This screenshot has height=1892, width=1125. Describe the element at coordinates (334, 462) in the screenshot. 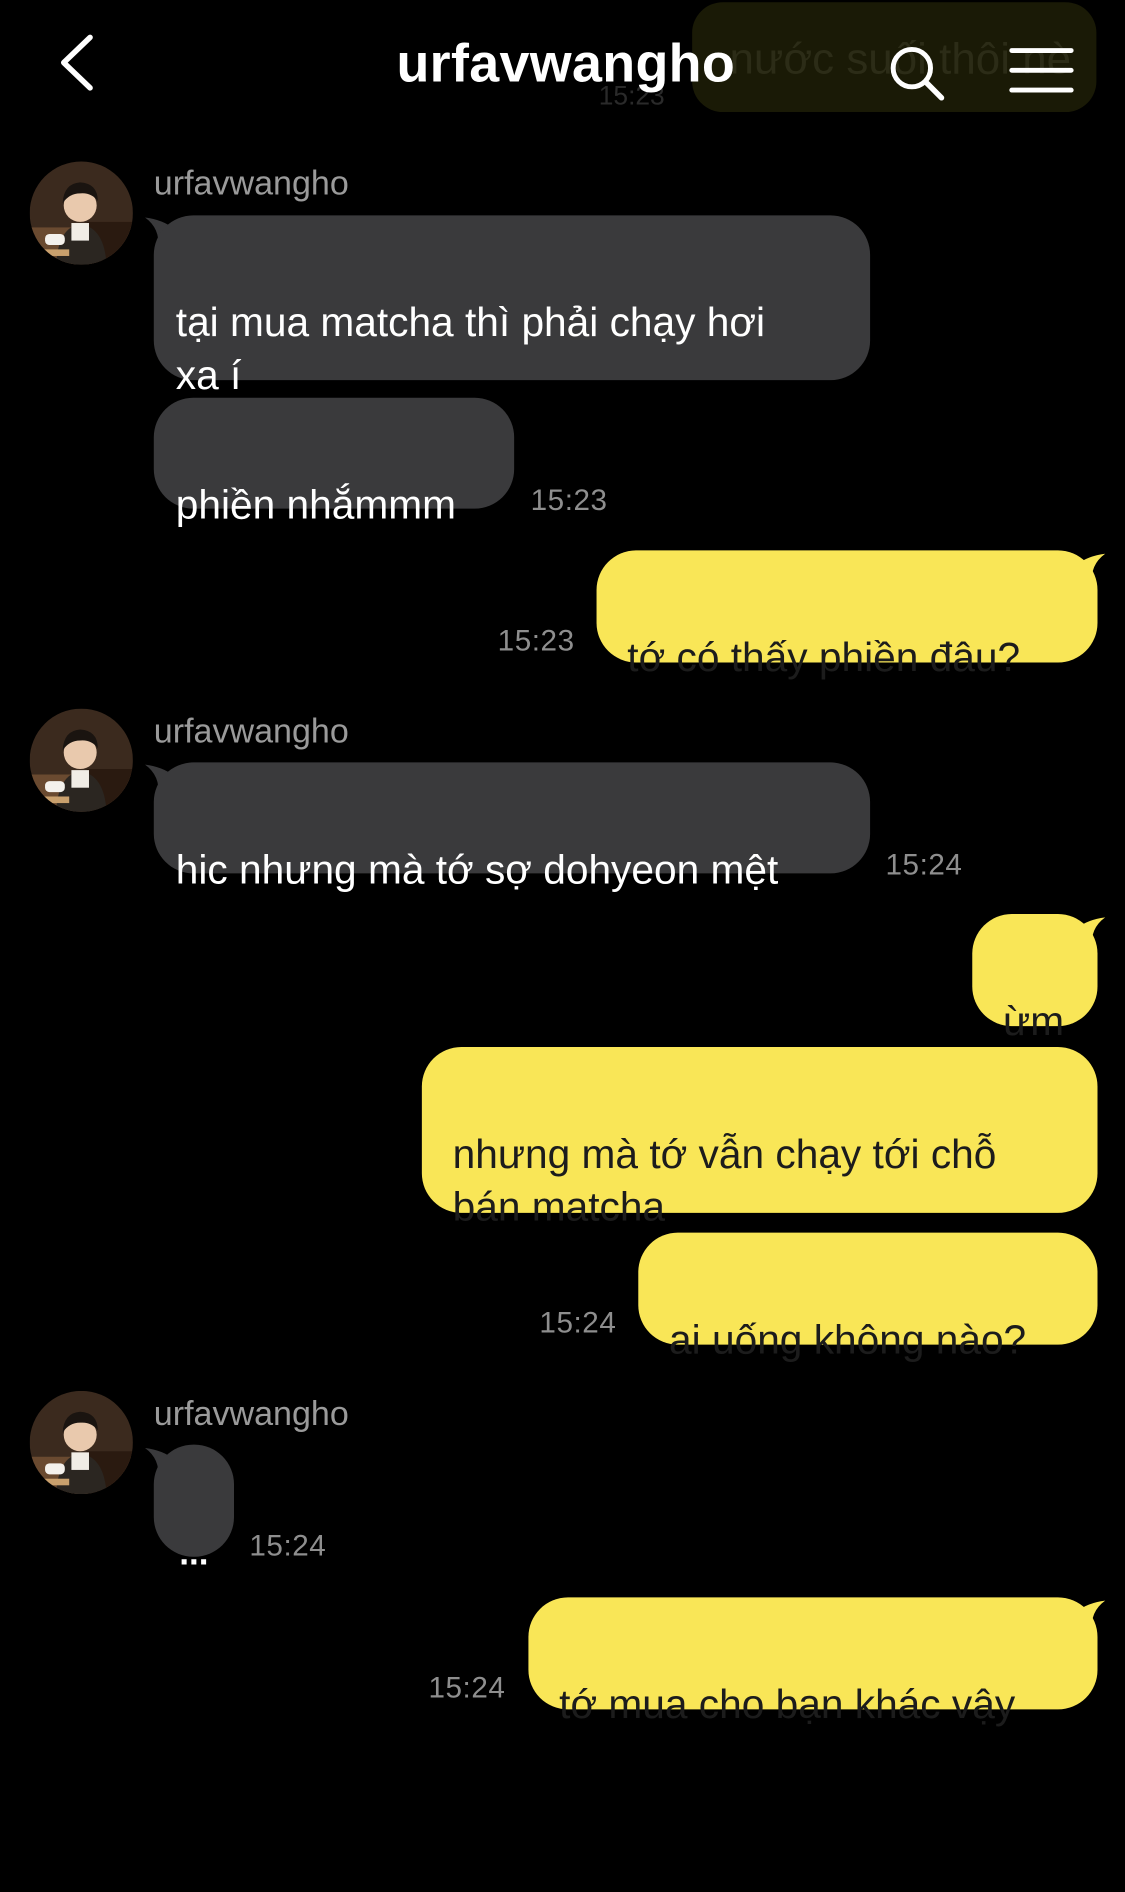

I see `incoming-message: phiền nhắmmm` at that location.